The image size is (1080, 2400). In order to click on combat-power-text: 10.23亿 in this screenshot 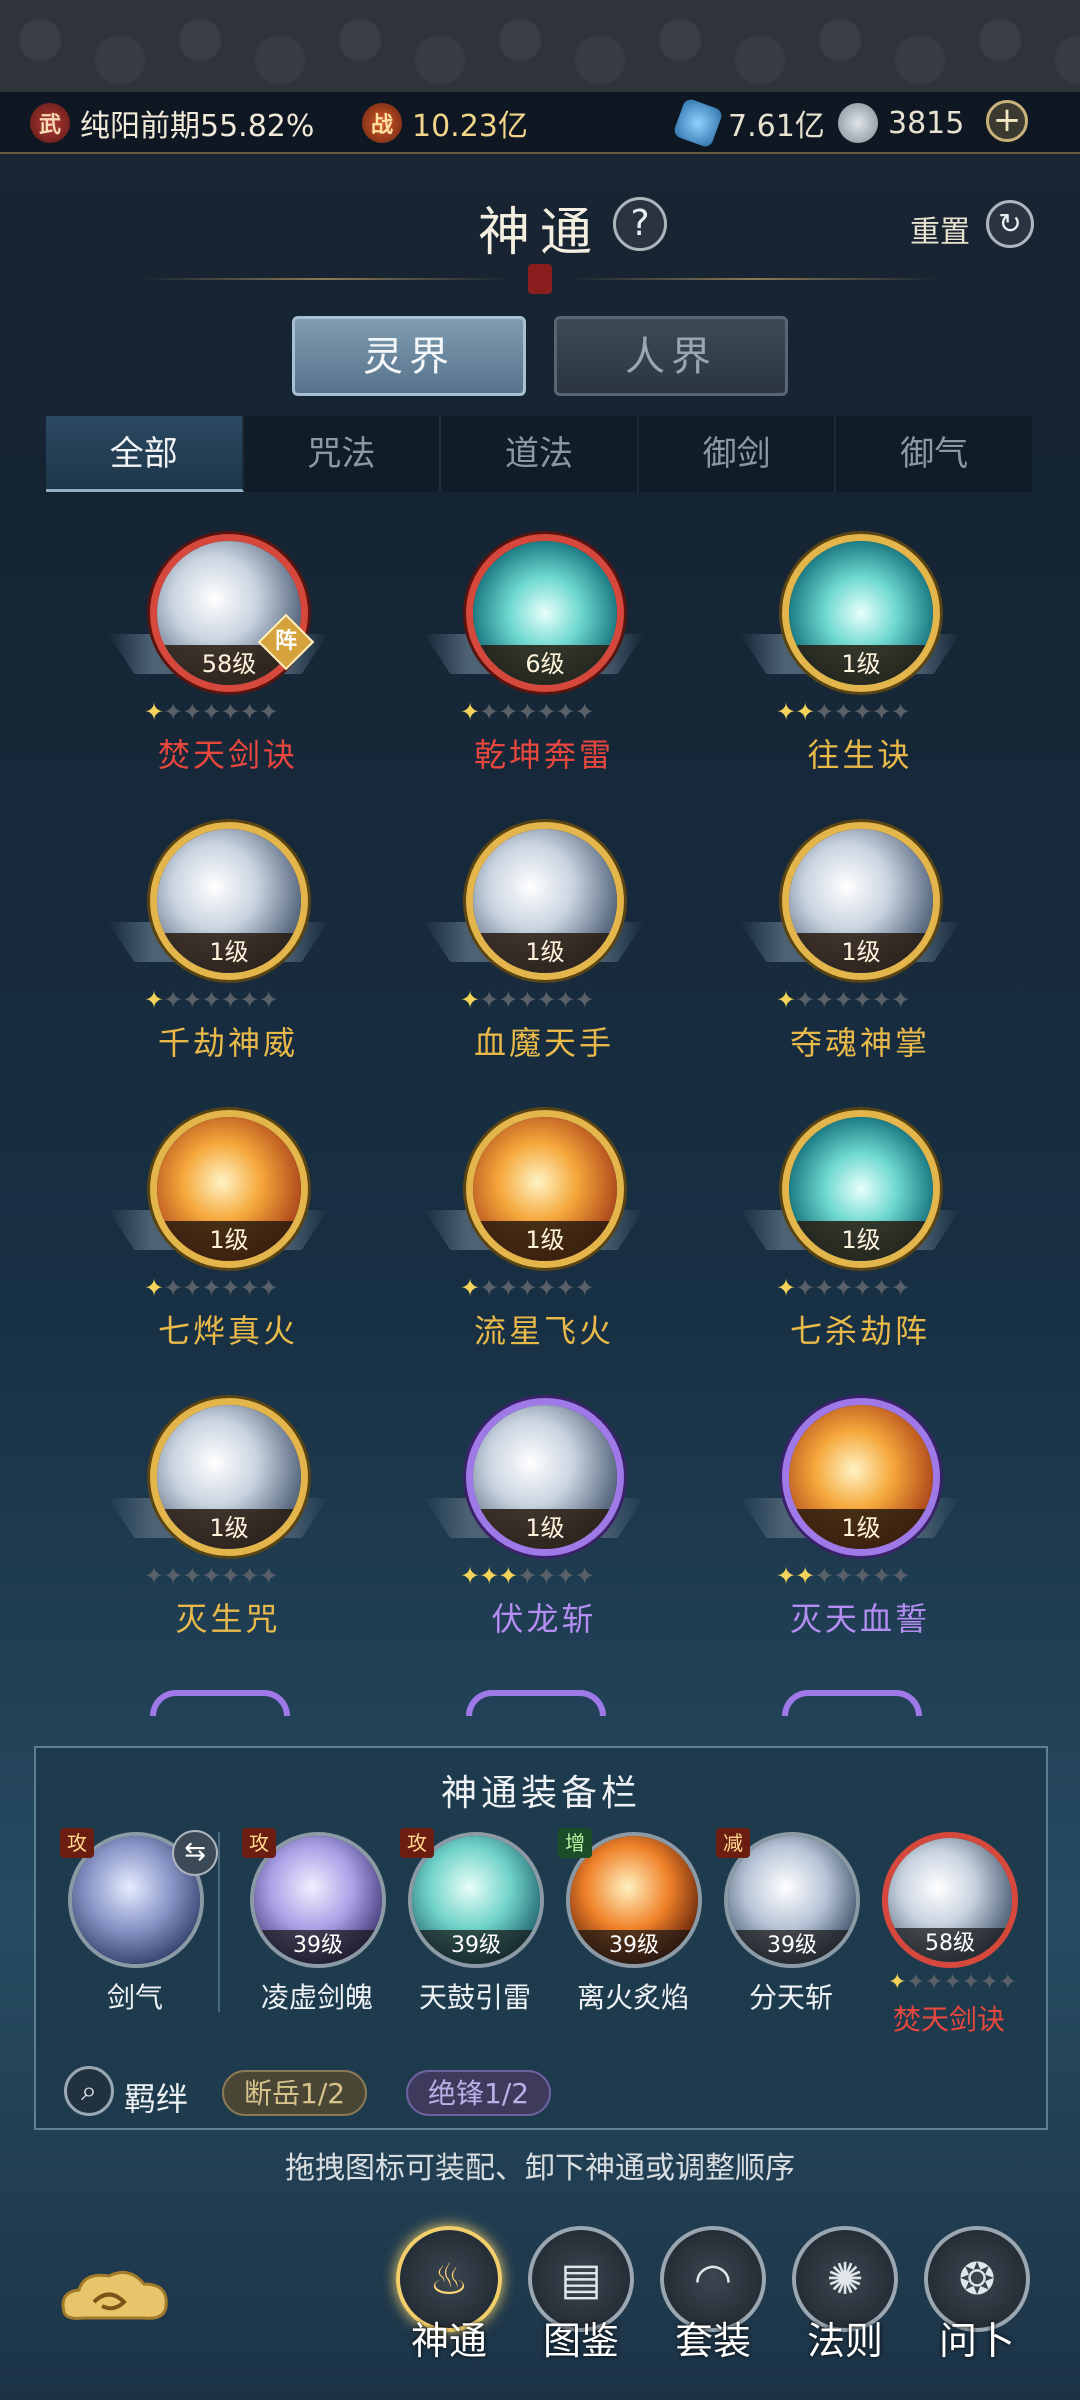, I will do `click(470, 126)`.